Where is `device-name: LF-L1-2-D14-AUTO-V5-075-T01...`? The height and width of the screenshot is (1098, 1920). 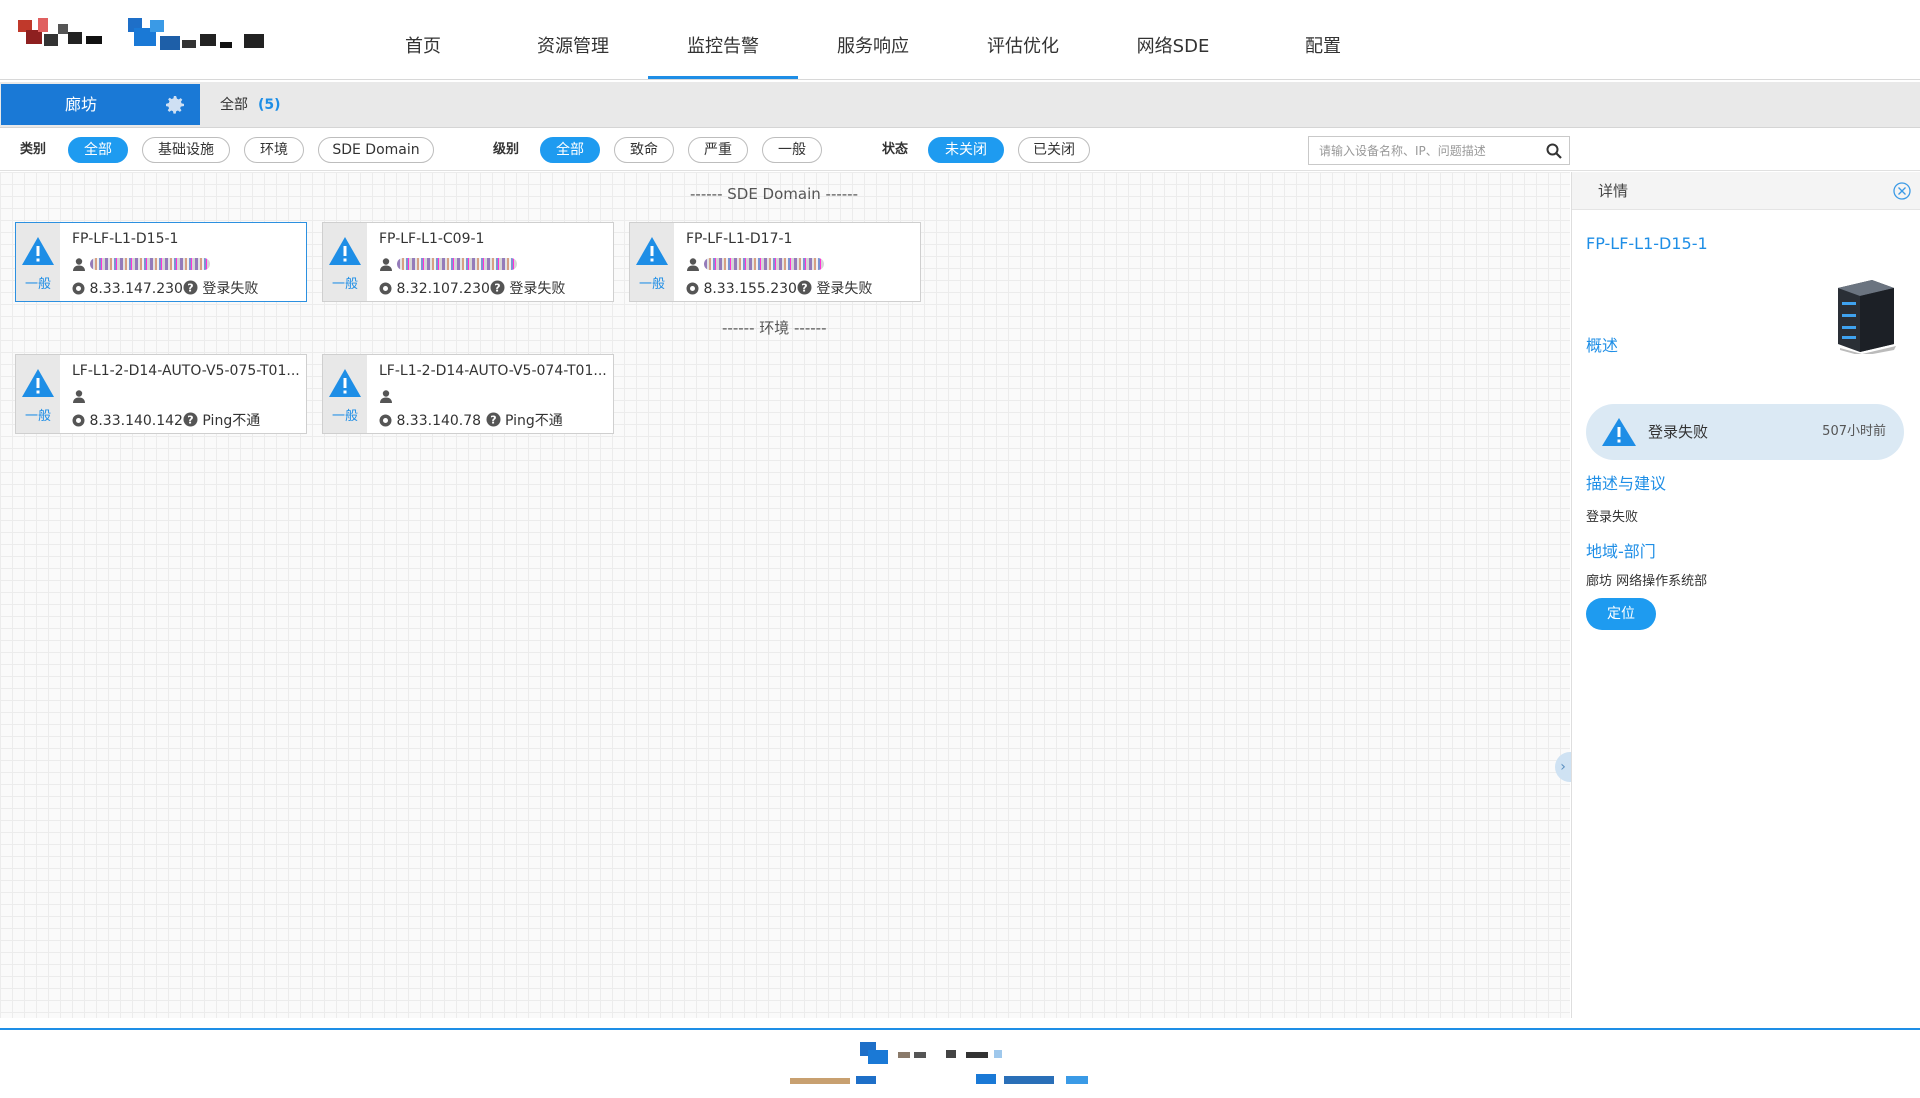 device-name: LF-L1-2-D14-AUTO-V5-075-T01... is located at coordinates (186, 371).